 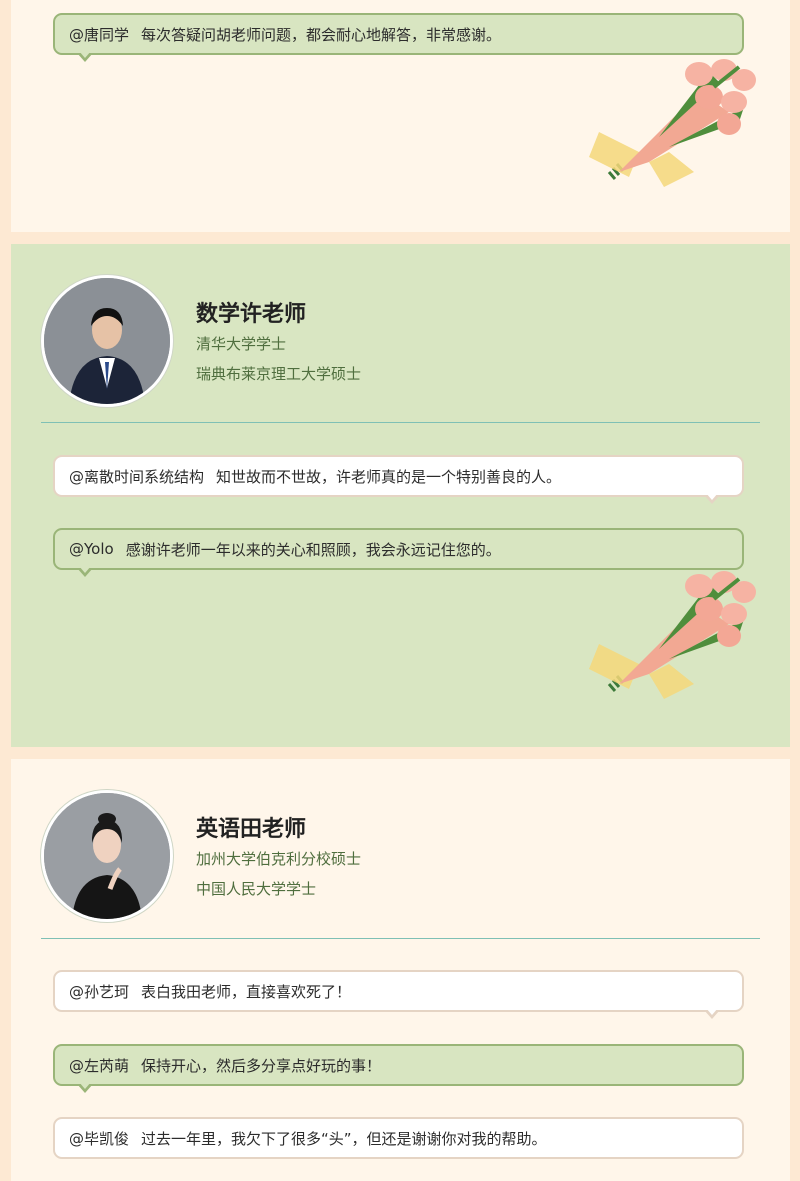 I want to click on comment-user: @Yolo, so click(x=91, y=549).